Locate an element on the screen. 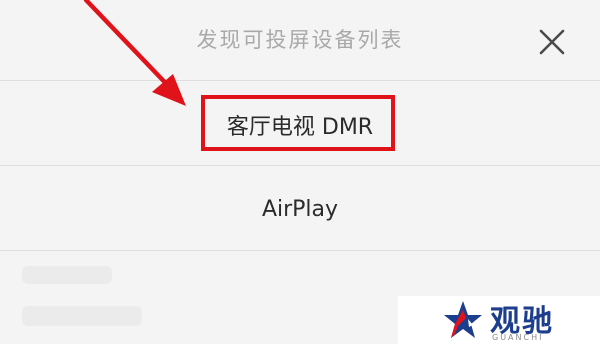 Image resolution: width=600 pixels, height=344 pixels. watermark-subtitle: GUANCHI is located at coordinates (518, 337).